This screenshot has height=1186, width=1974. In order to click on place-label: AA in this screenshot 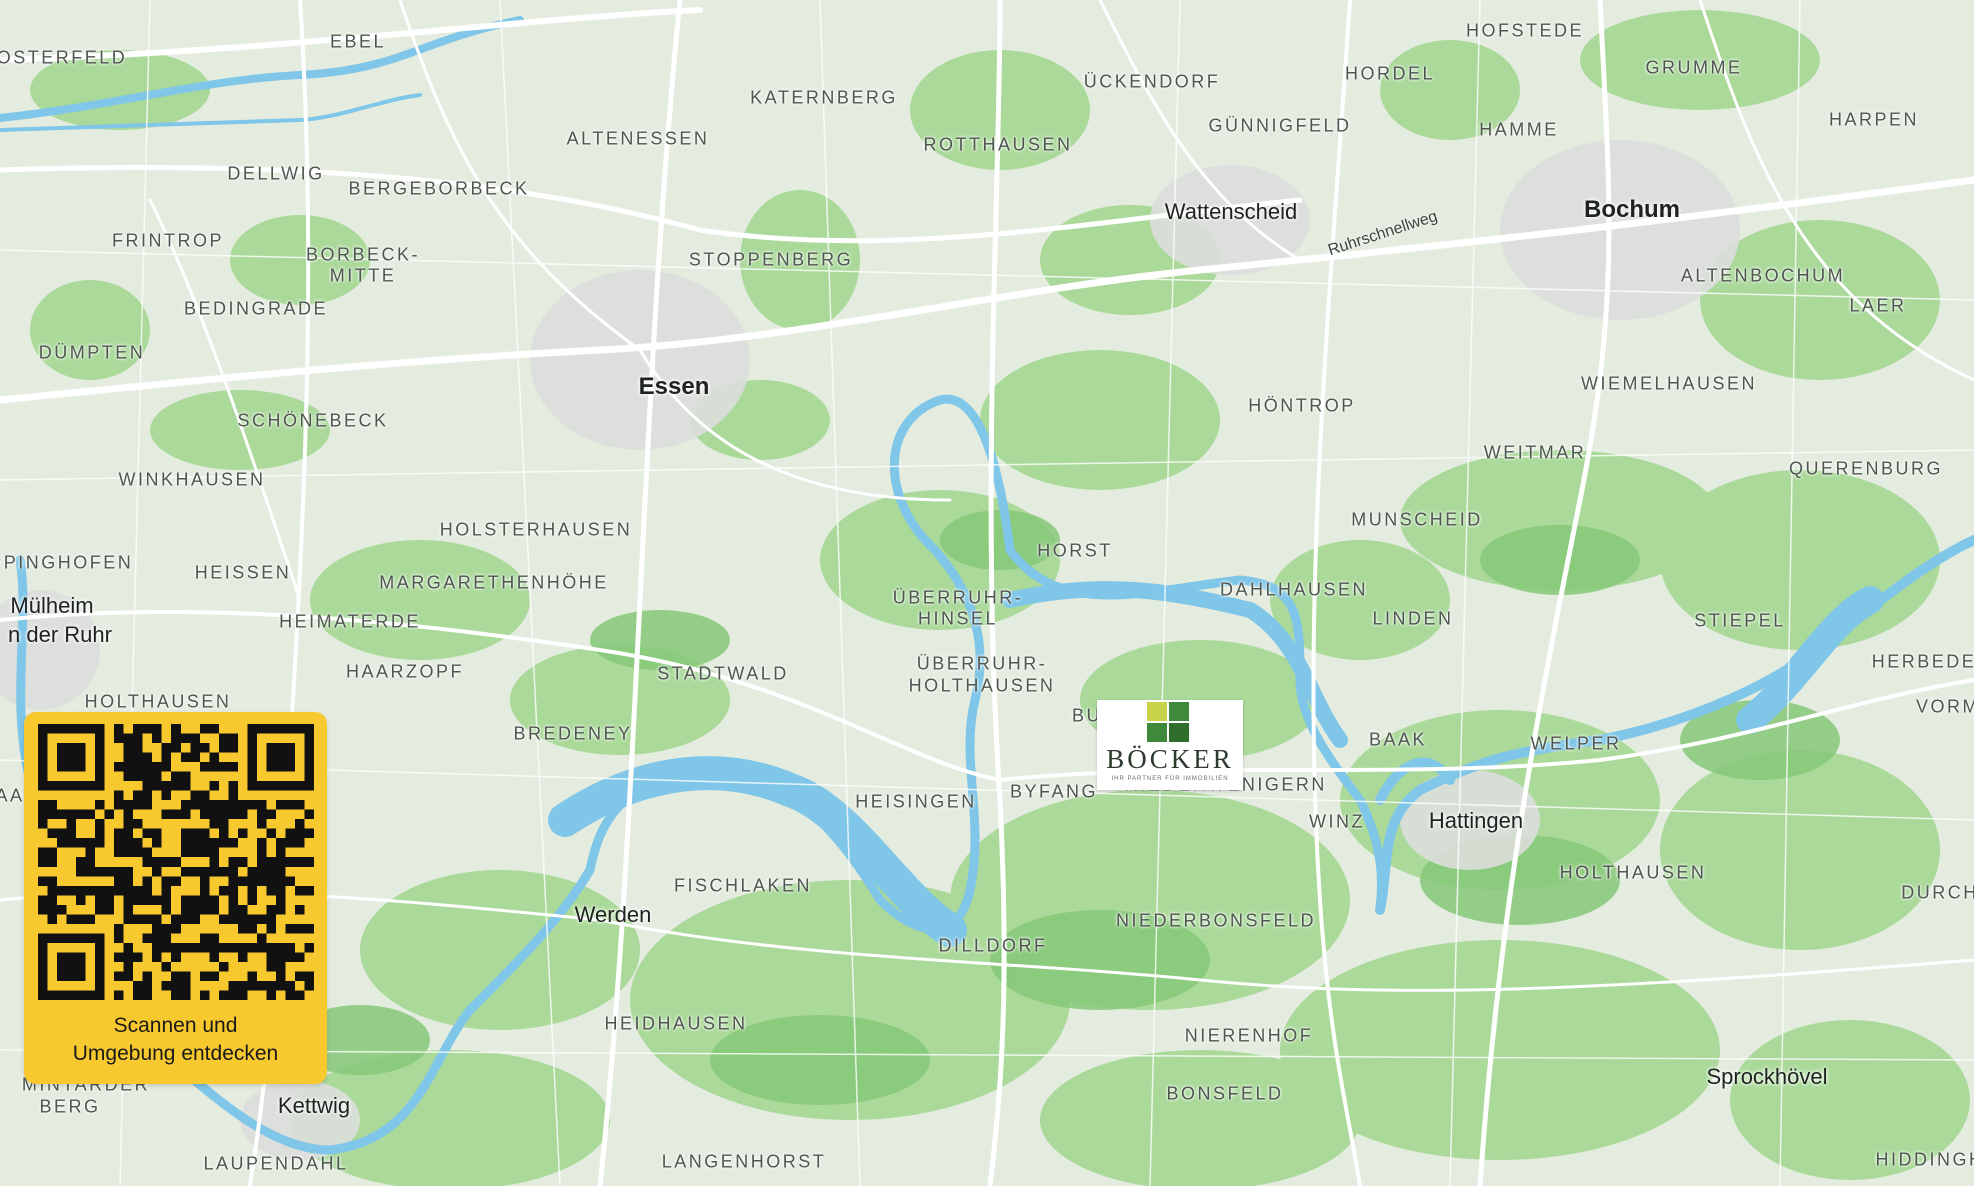, I will do `click(12, 795)`.